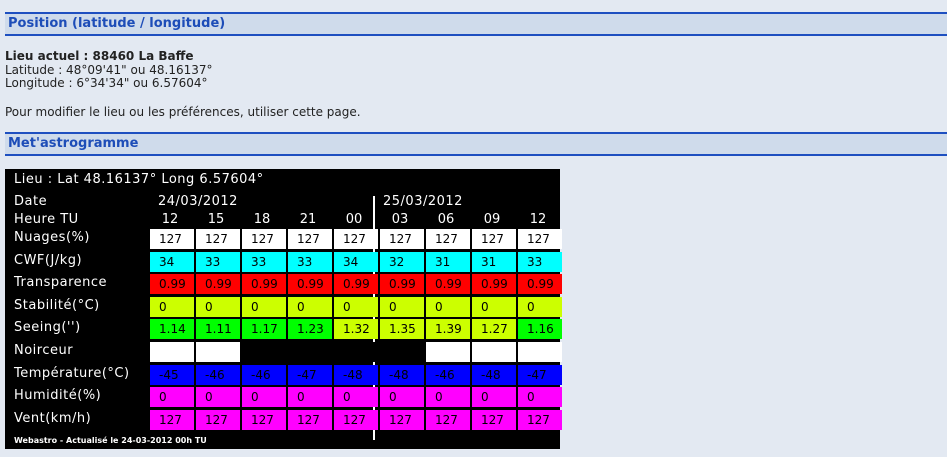 This screenshot has width=947, height=457. I want to click on hour-label-3: 21, so click(308, 219).